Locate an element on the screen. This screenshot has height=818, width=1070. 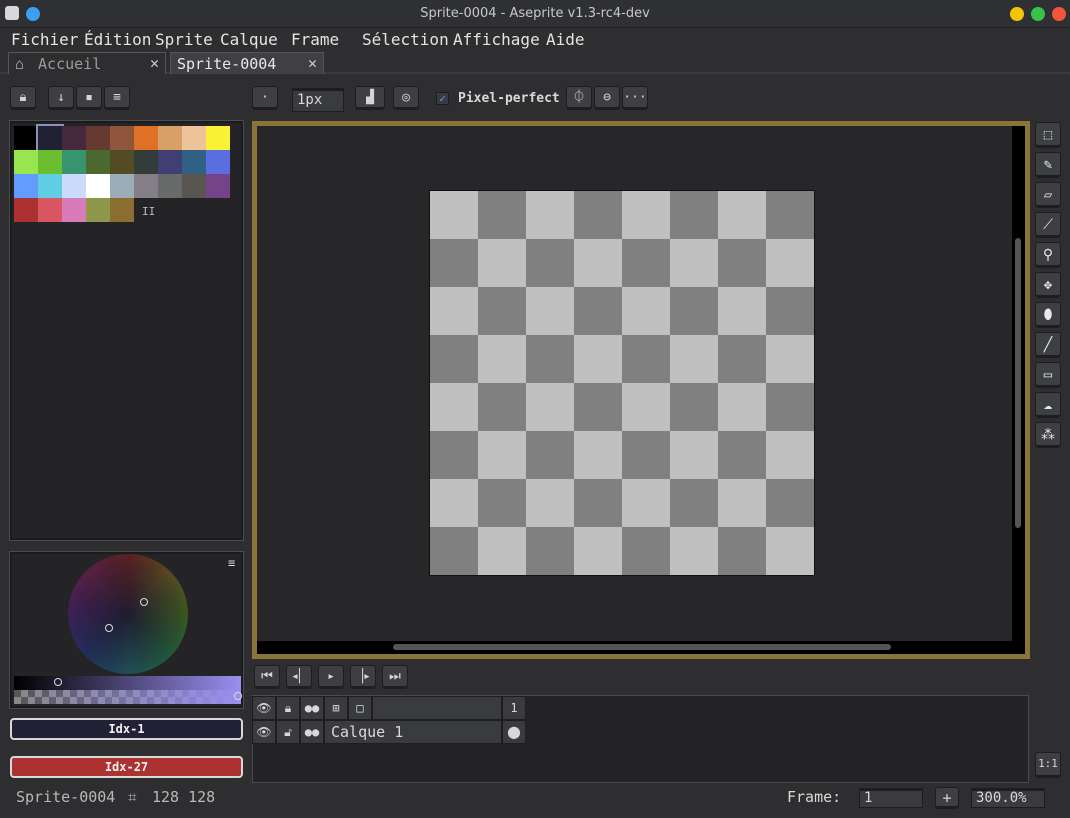
brush-size-field: 1px is located at coordinates (318, 100).